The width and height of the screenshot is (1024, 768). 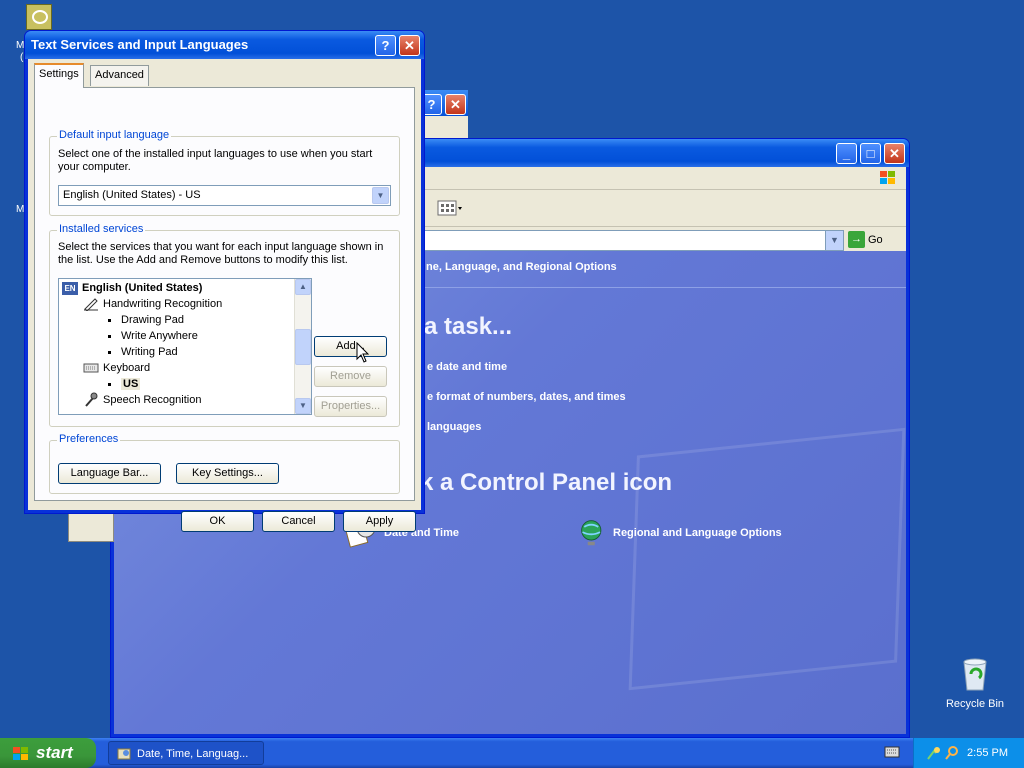 What do you see at coordinates (449, 208) in the screenshot?
I see `views-icon` at bounding box center [449, 208].